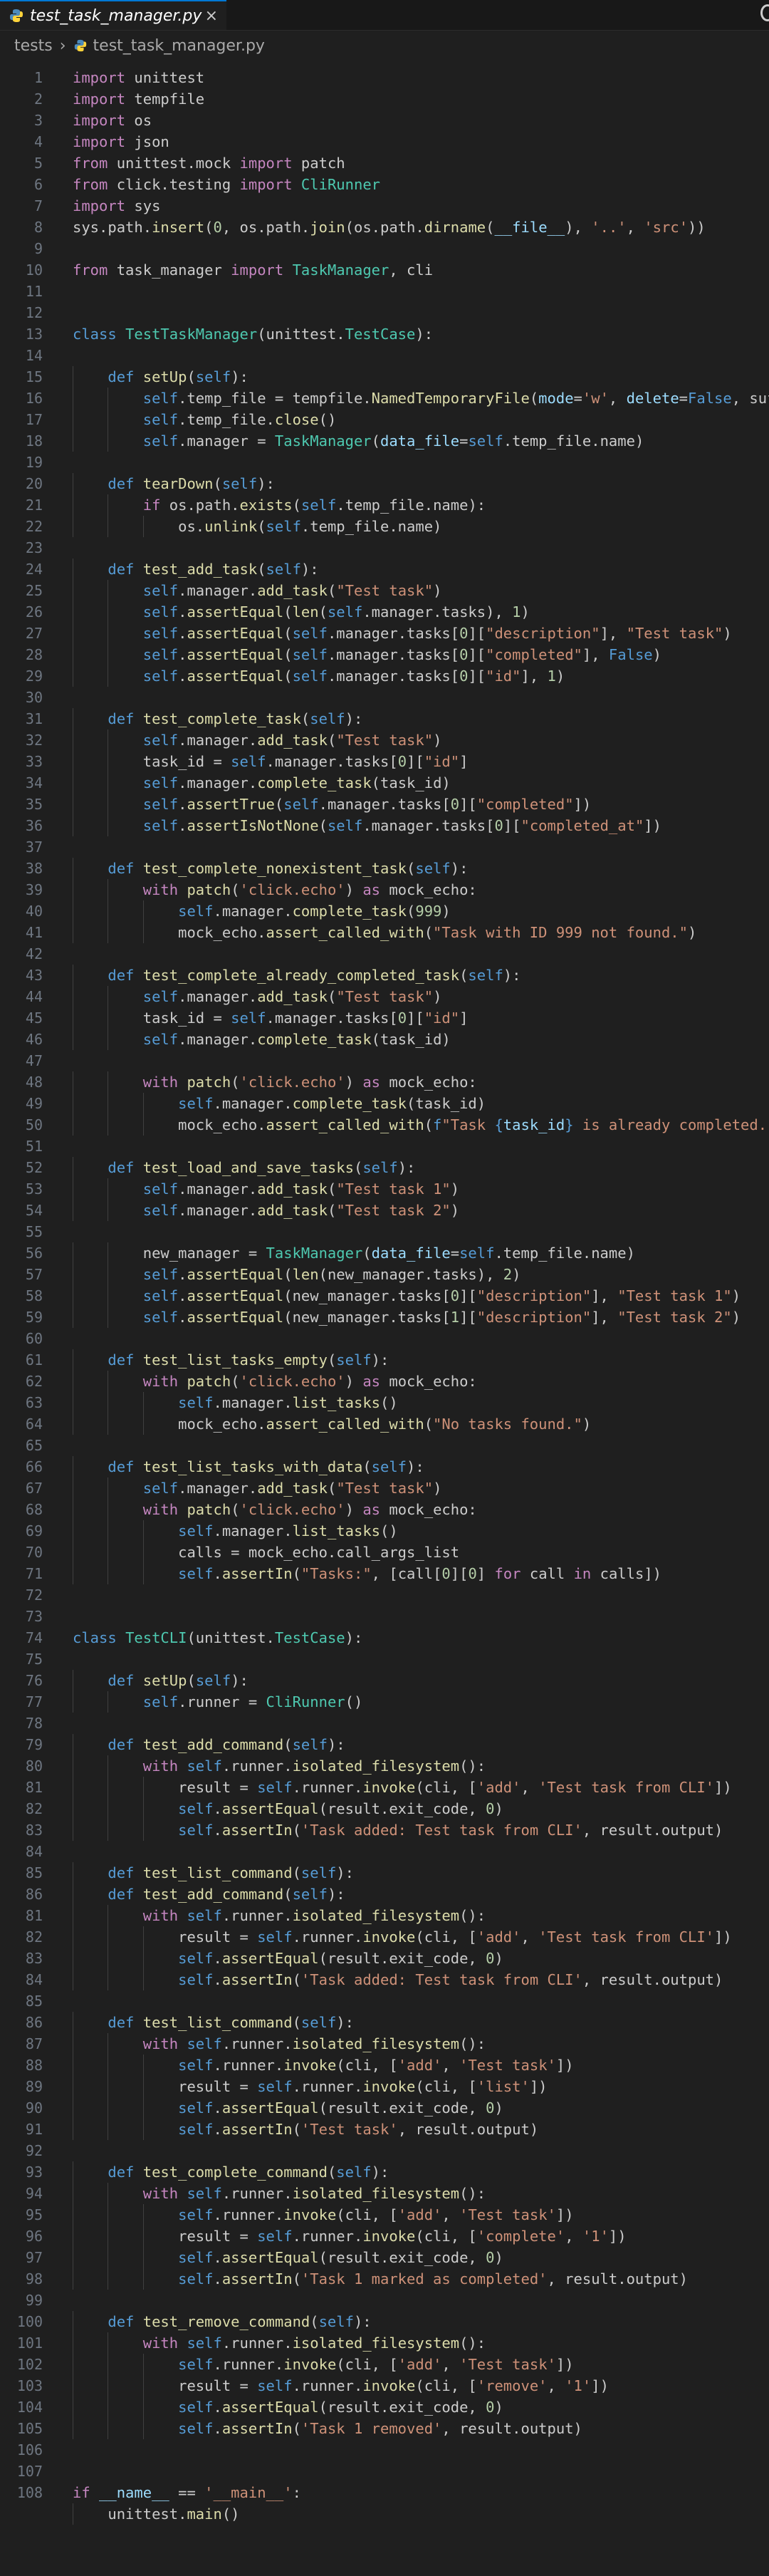 This screenshot has width=769, height=2576. I want to click on code-line: 45 task_id = self.manager.tasks[0]["id"], so click(384, 1018).